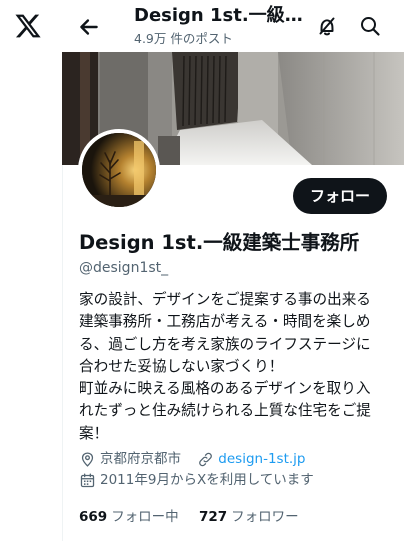 The image size is (404, 541). What do you see at coordinates (124, 268) in the screenshot?
I see `profile-handle: @design1st_` at bounding box center [124, 268].